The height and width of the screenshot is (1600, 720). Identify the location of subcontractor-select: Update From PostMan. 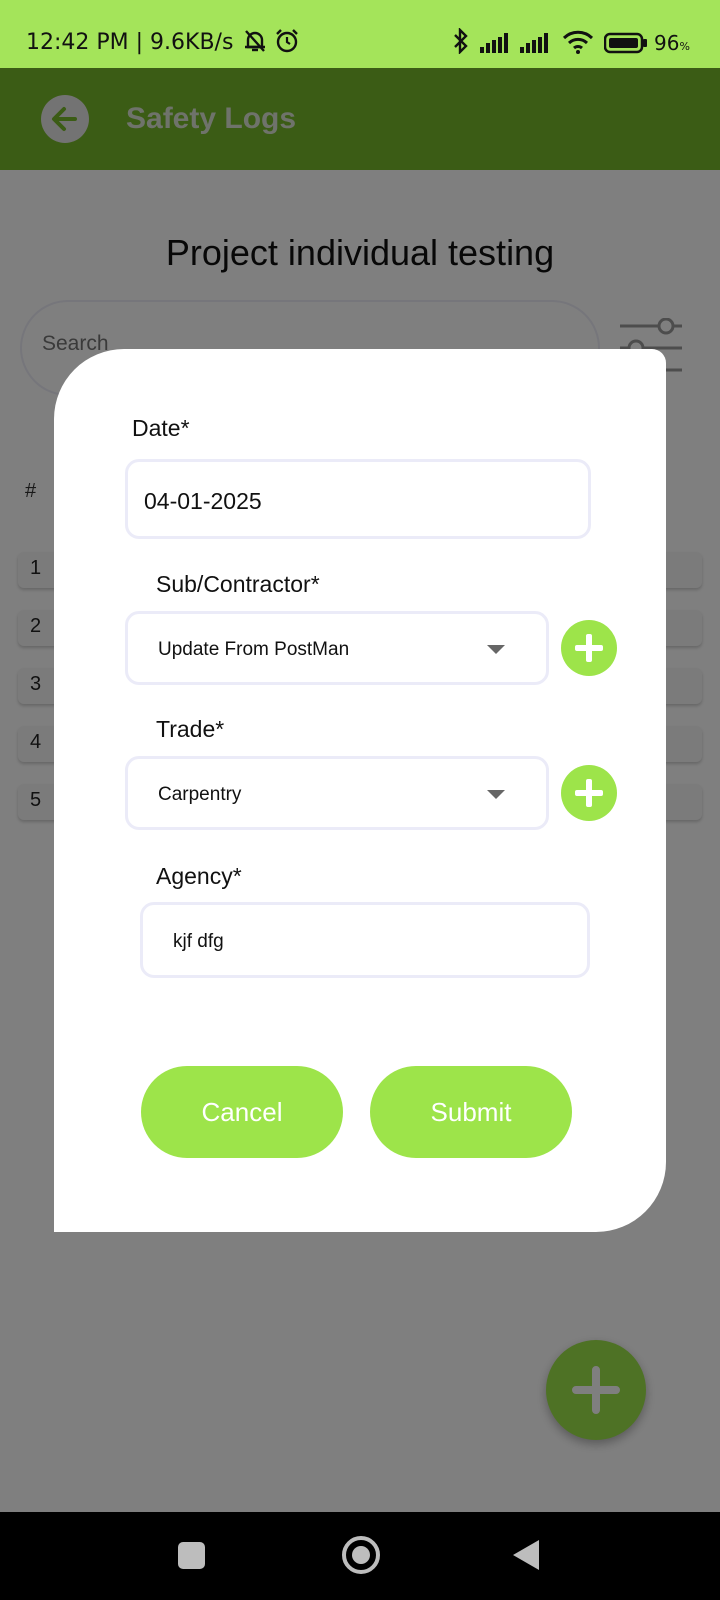
(337, 648).